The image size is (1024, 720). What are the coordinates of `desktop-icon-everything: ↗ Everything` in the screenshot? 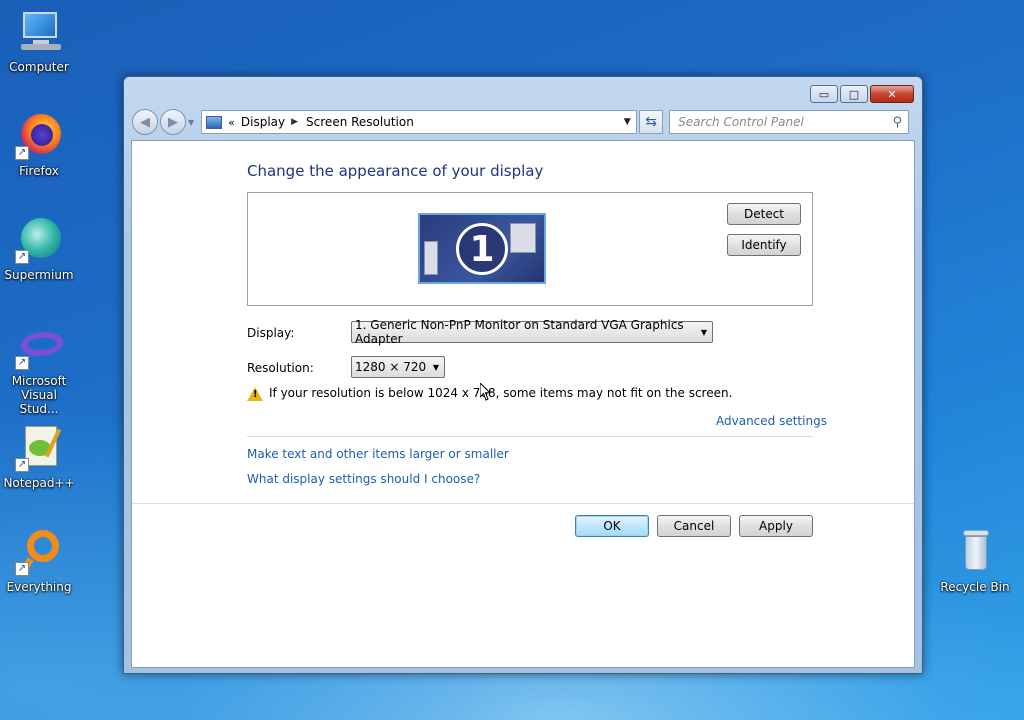 It's located at (39, 561).